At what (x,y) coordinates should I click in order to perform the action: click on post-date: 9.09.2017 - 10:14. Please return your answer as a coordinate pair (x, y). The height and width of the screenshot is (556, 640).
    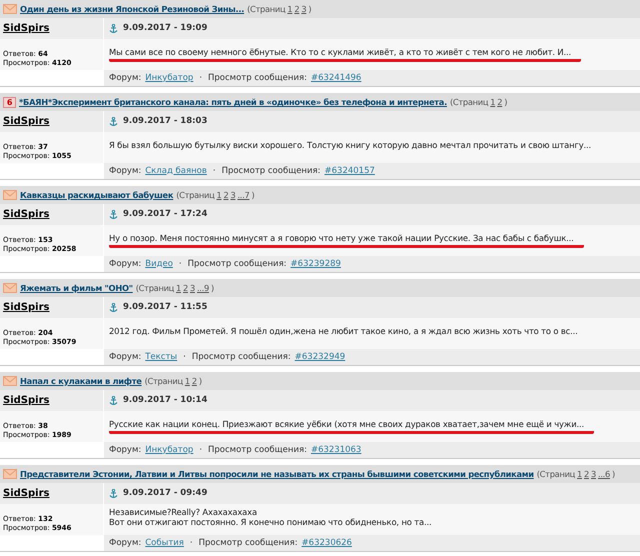
    Looking at the image, I should click on (165, 400).